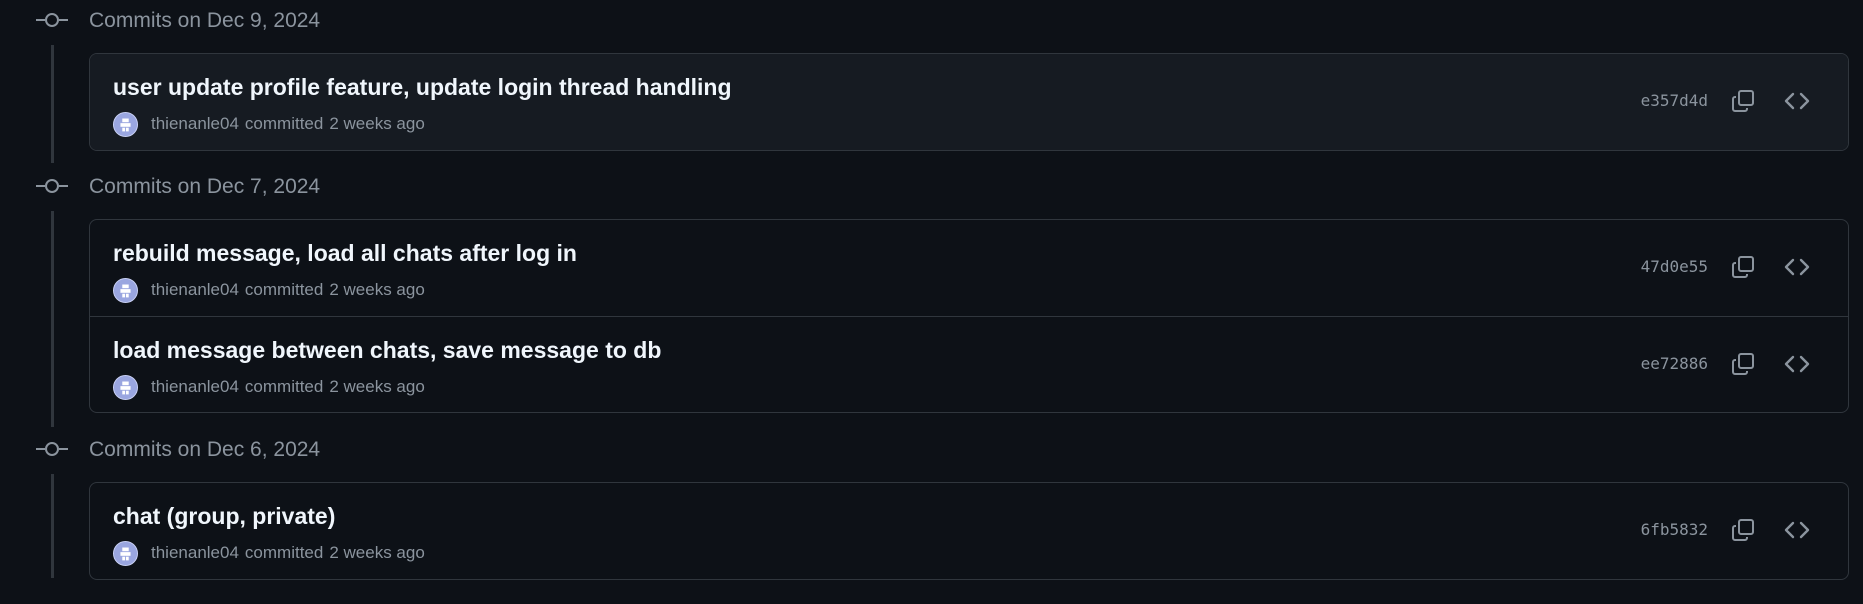  What do you see at coordinates (1674, 530) in the screenshot?
I see `commit-sha-link: 6fb5832` at bounding box center [1674, 530].